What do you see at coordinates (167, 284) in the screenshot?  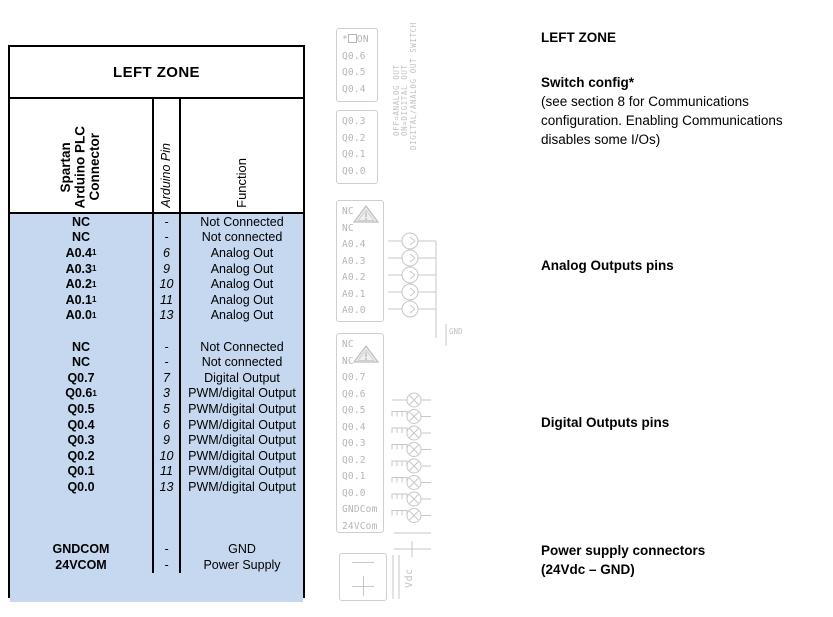 I see `cell-arduino-pin: 10` at bounding box center [167, 284].